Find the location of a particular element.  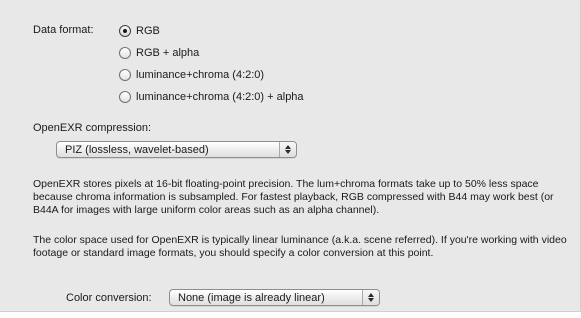

compression-popup: PIZ (lossless, wavelet-based) is located at coordinates (176, 149).